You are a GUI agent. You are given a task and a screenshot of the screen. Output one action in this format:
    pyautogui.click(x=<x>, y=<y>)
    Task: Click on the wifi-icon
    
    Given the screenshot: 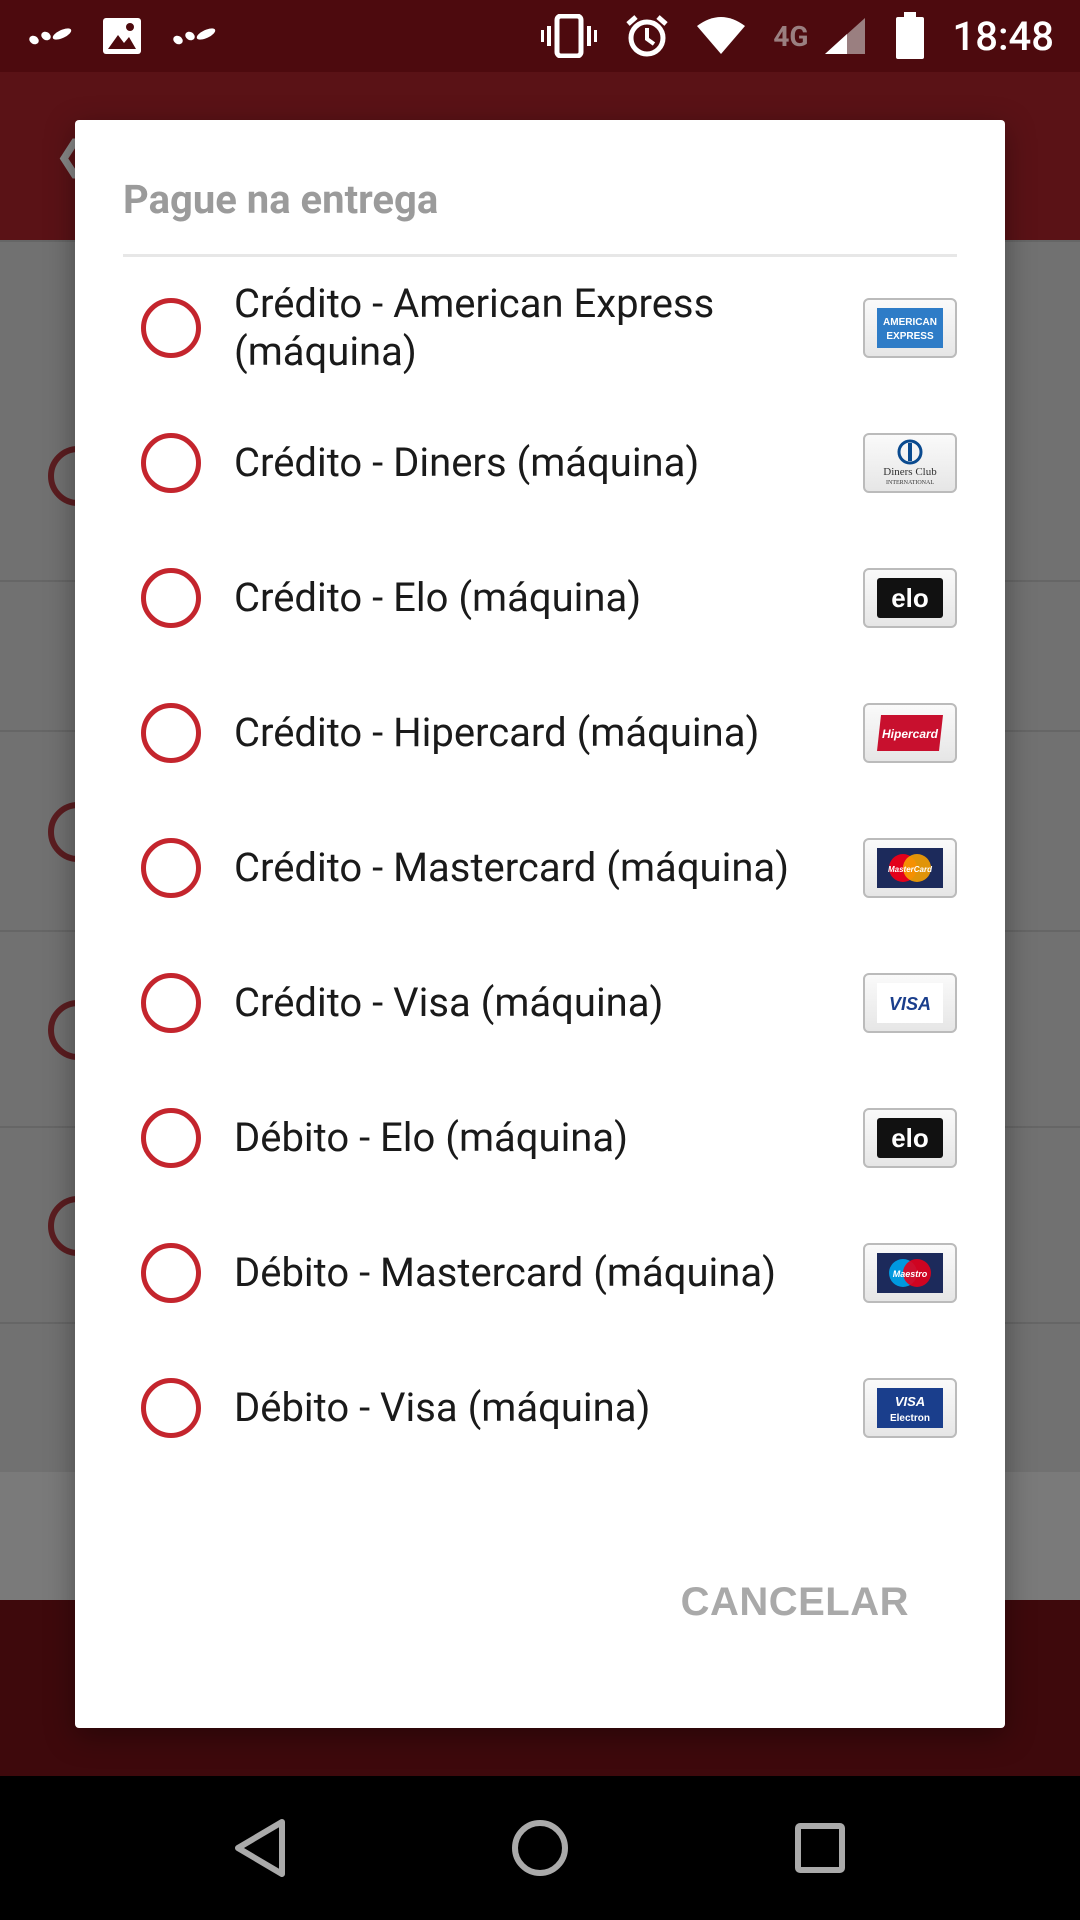 What is the action you would take?
    pyautogui.click(x=721, y=36)
    